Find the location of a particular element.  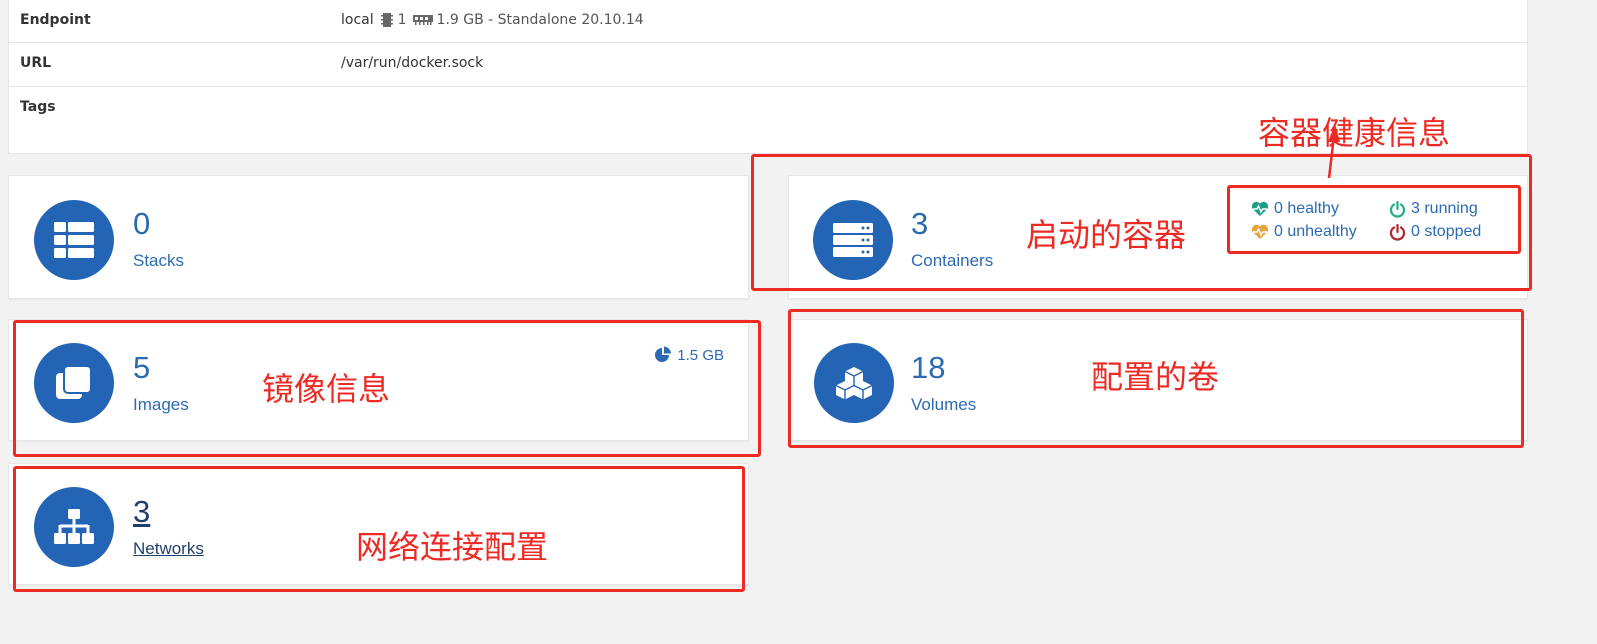

memory-icon is located at coordinates (422, 20).